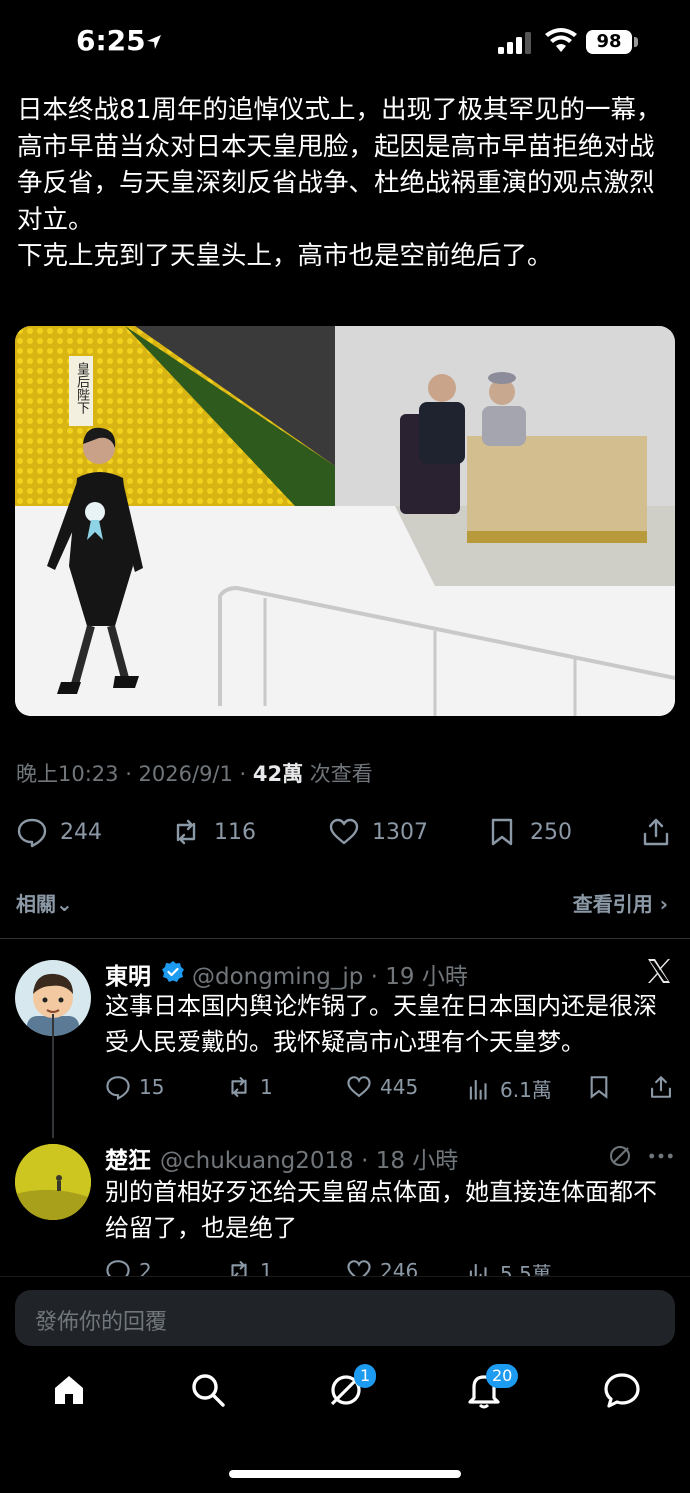  What do you see at coordinates (134, 774) in the screenshot?
I see `post-timestamp: 晚上10:23 · 2026/9/1 ·` at bounding box center [134, 774].